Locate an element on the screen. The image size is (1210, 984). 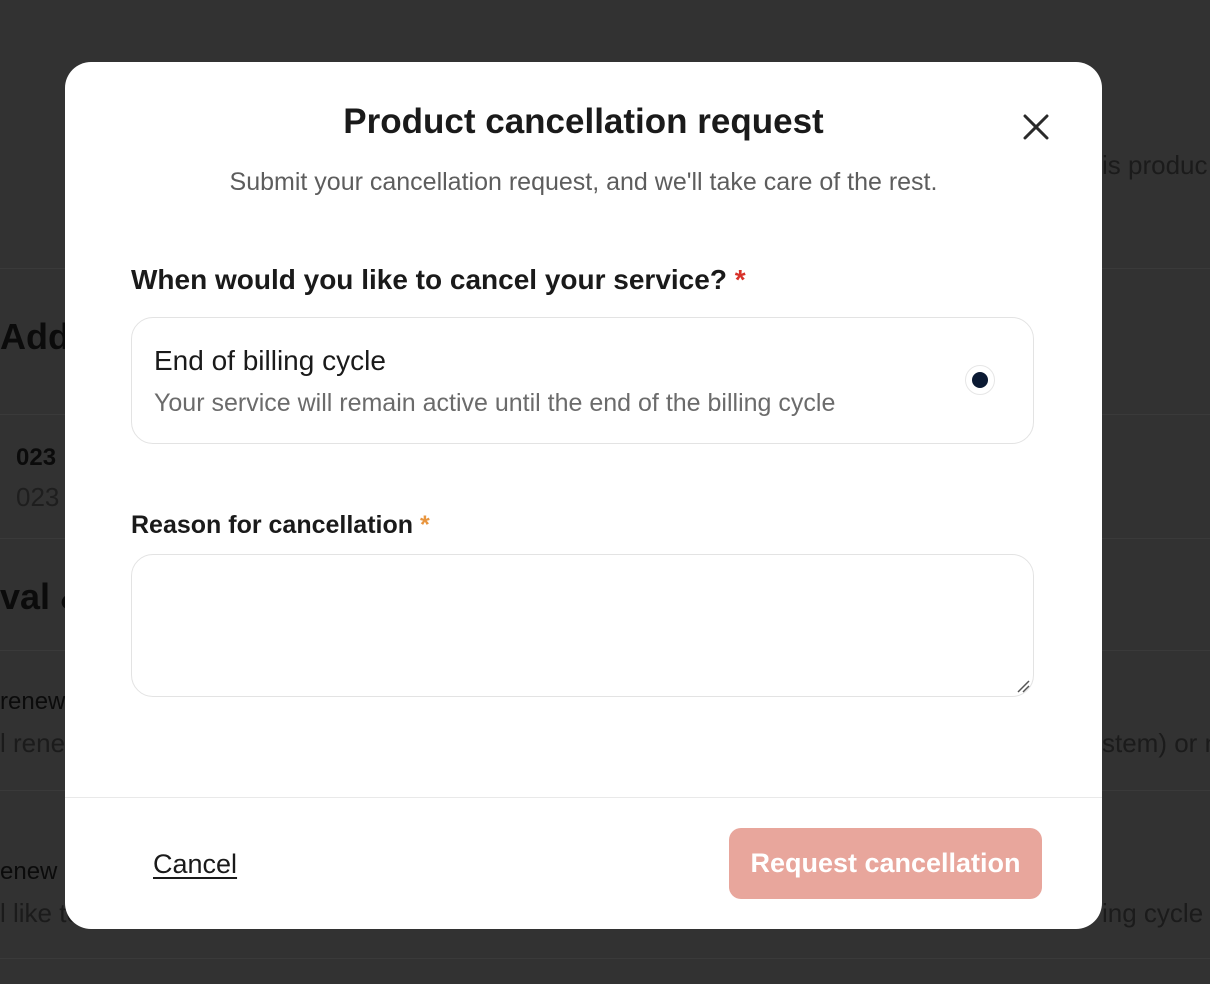
option-radio is located at coordinates (980, 380).